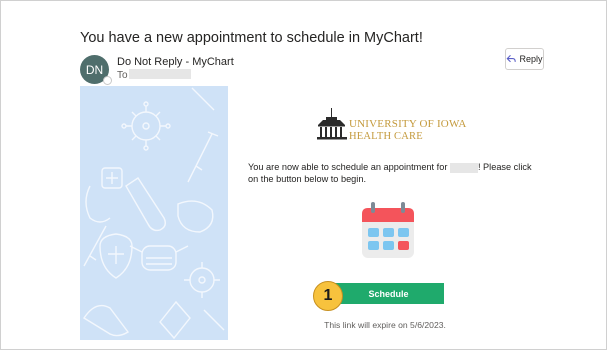  Describe the element at coordinates (94, 69) in the screenshot. I see `avatar-initials: DN` at that location.